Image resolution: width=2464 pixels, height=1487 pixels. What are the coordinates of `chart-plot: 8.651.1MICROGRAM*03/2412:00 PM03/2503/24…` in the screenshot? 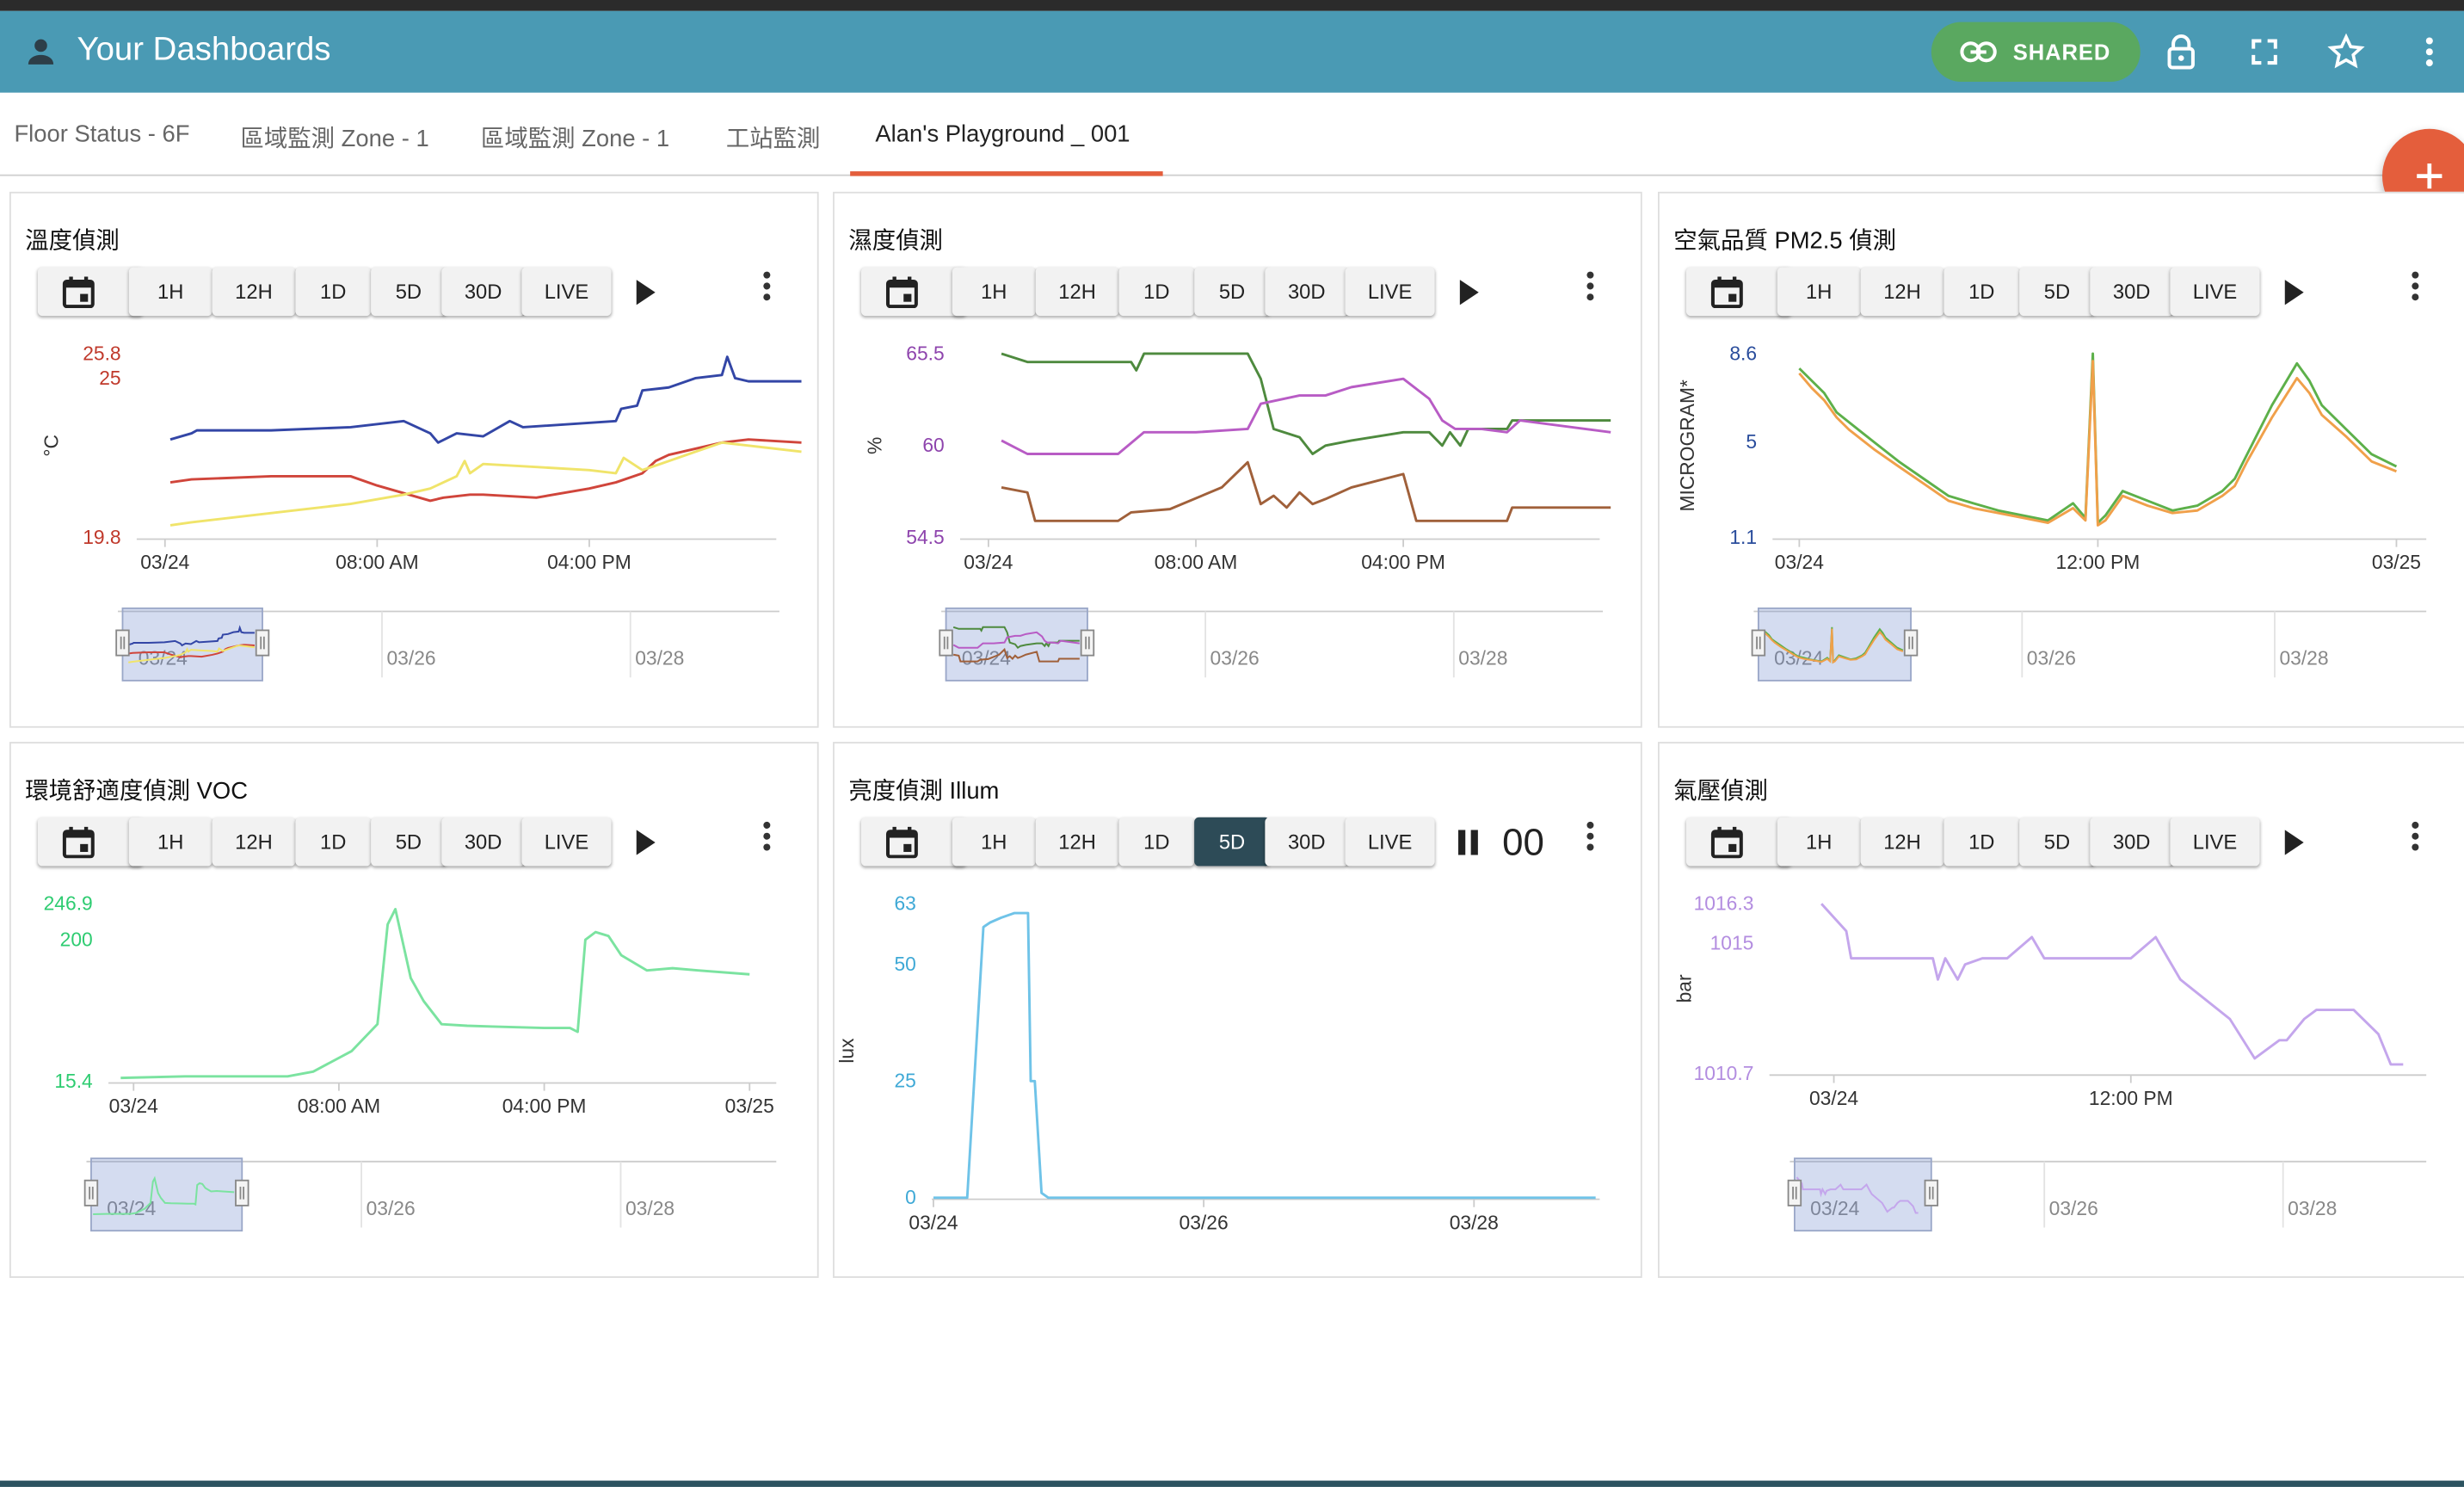 It's located at (2052, 512).